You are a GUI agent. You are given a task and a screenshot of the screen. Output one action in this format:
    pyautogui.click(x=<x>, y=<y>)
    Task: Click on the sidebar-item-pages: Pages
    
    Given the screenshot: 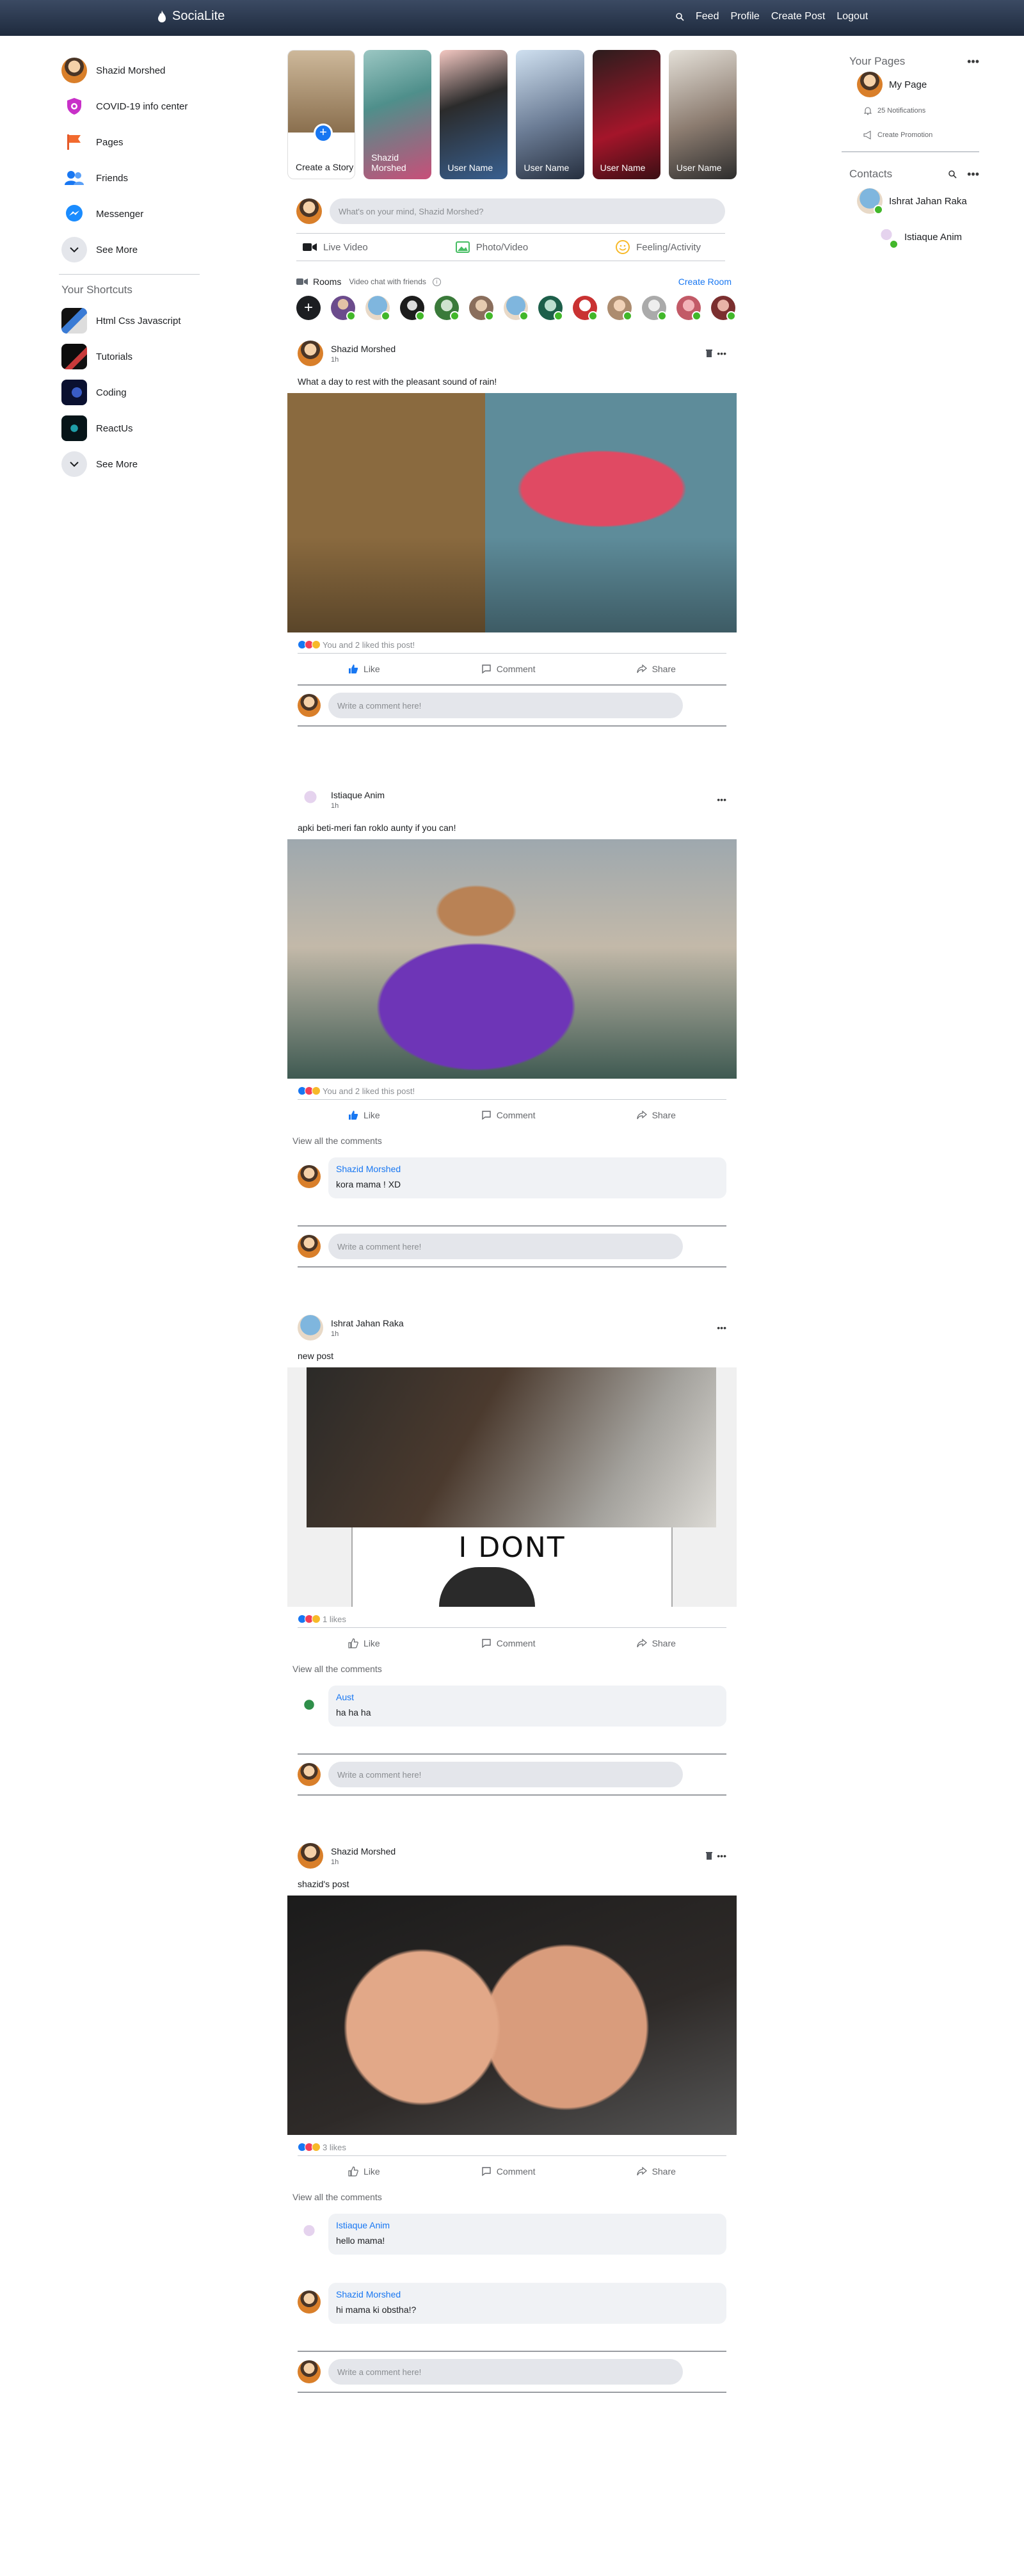 What is the action you would take?
    pyautogui.click(x=130, y=142)
    